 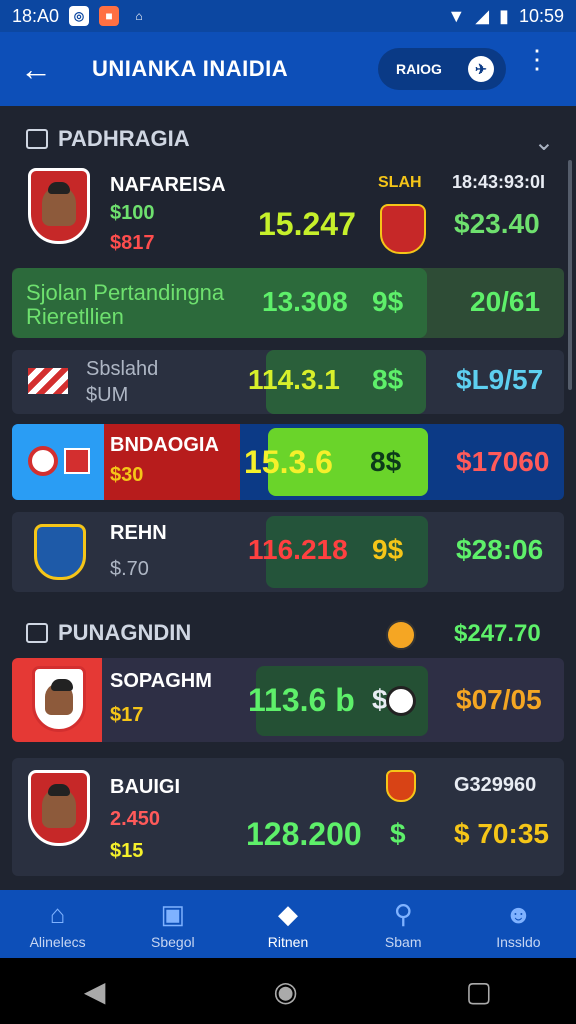 What do you see at coordinates (42, 69) in the screenshot?
I see `back-arrow-icon: ←` at bounding box center [42, 69].